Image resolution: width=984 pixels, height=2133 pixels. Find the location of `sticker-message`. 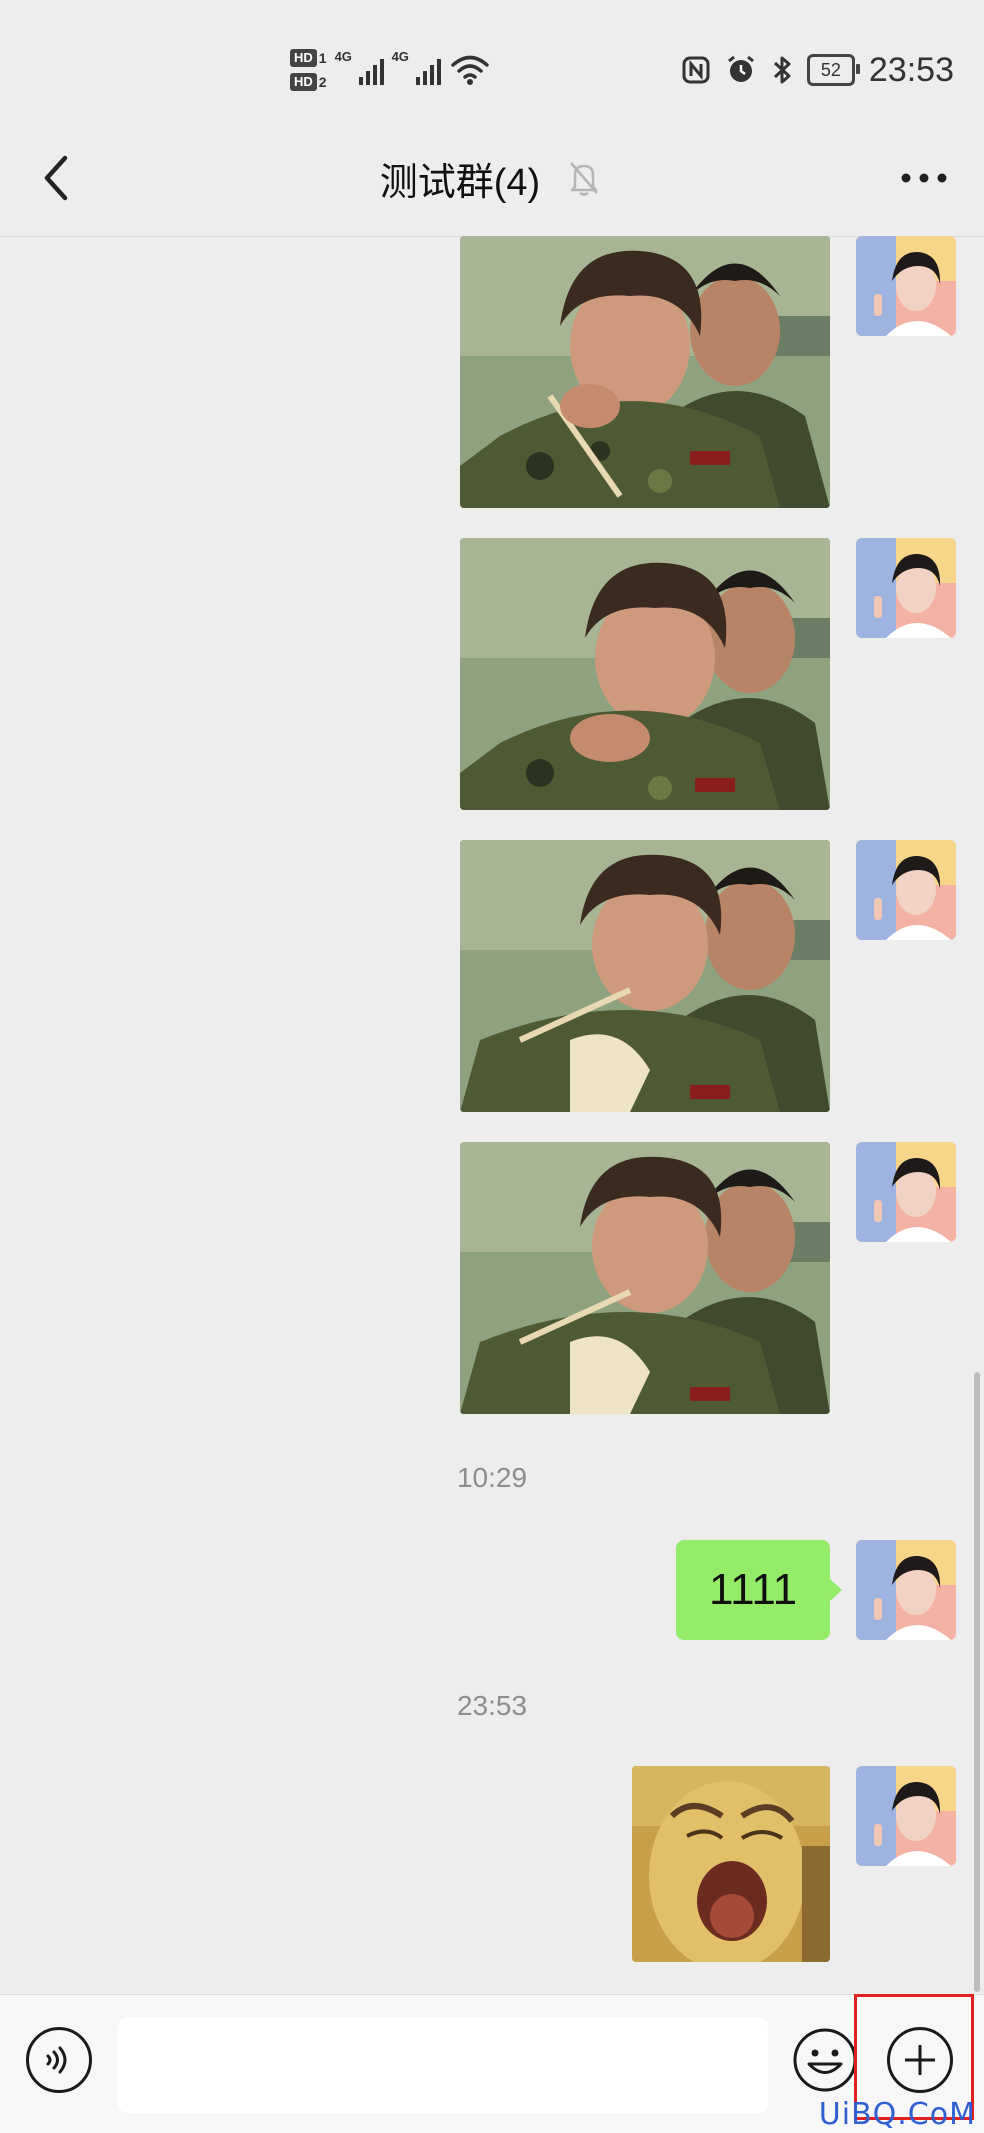

sticker-message is located at coordinates (731, 1864).